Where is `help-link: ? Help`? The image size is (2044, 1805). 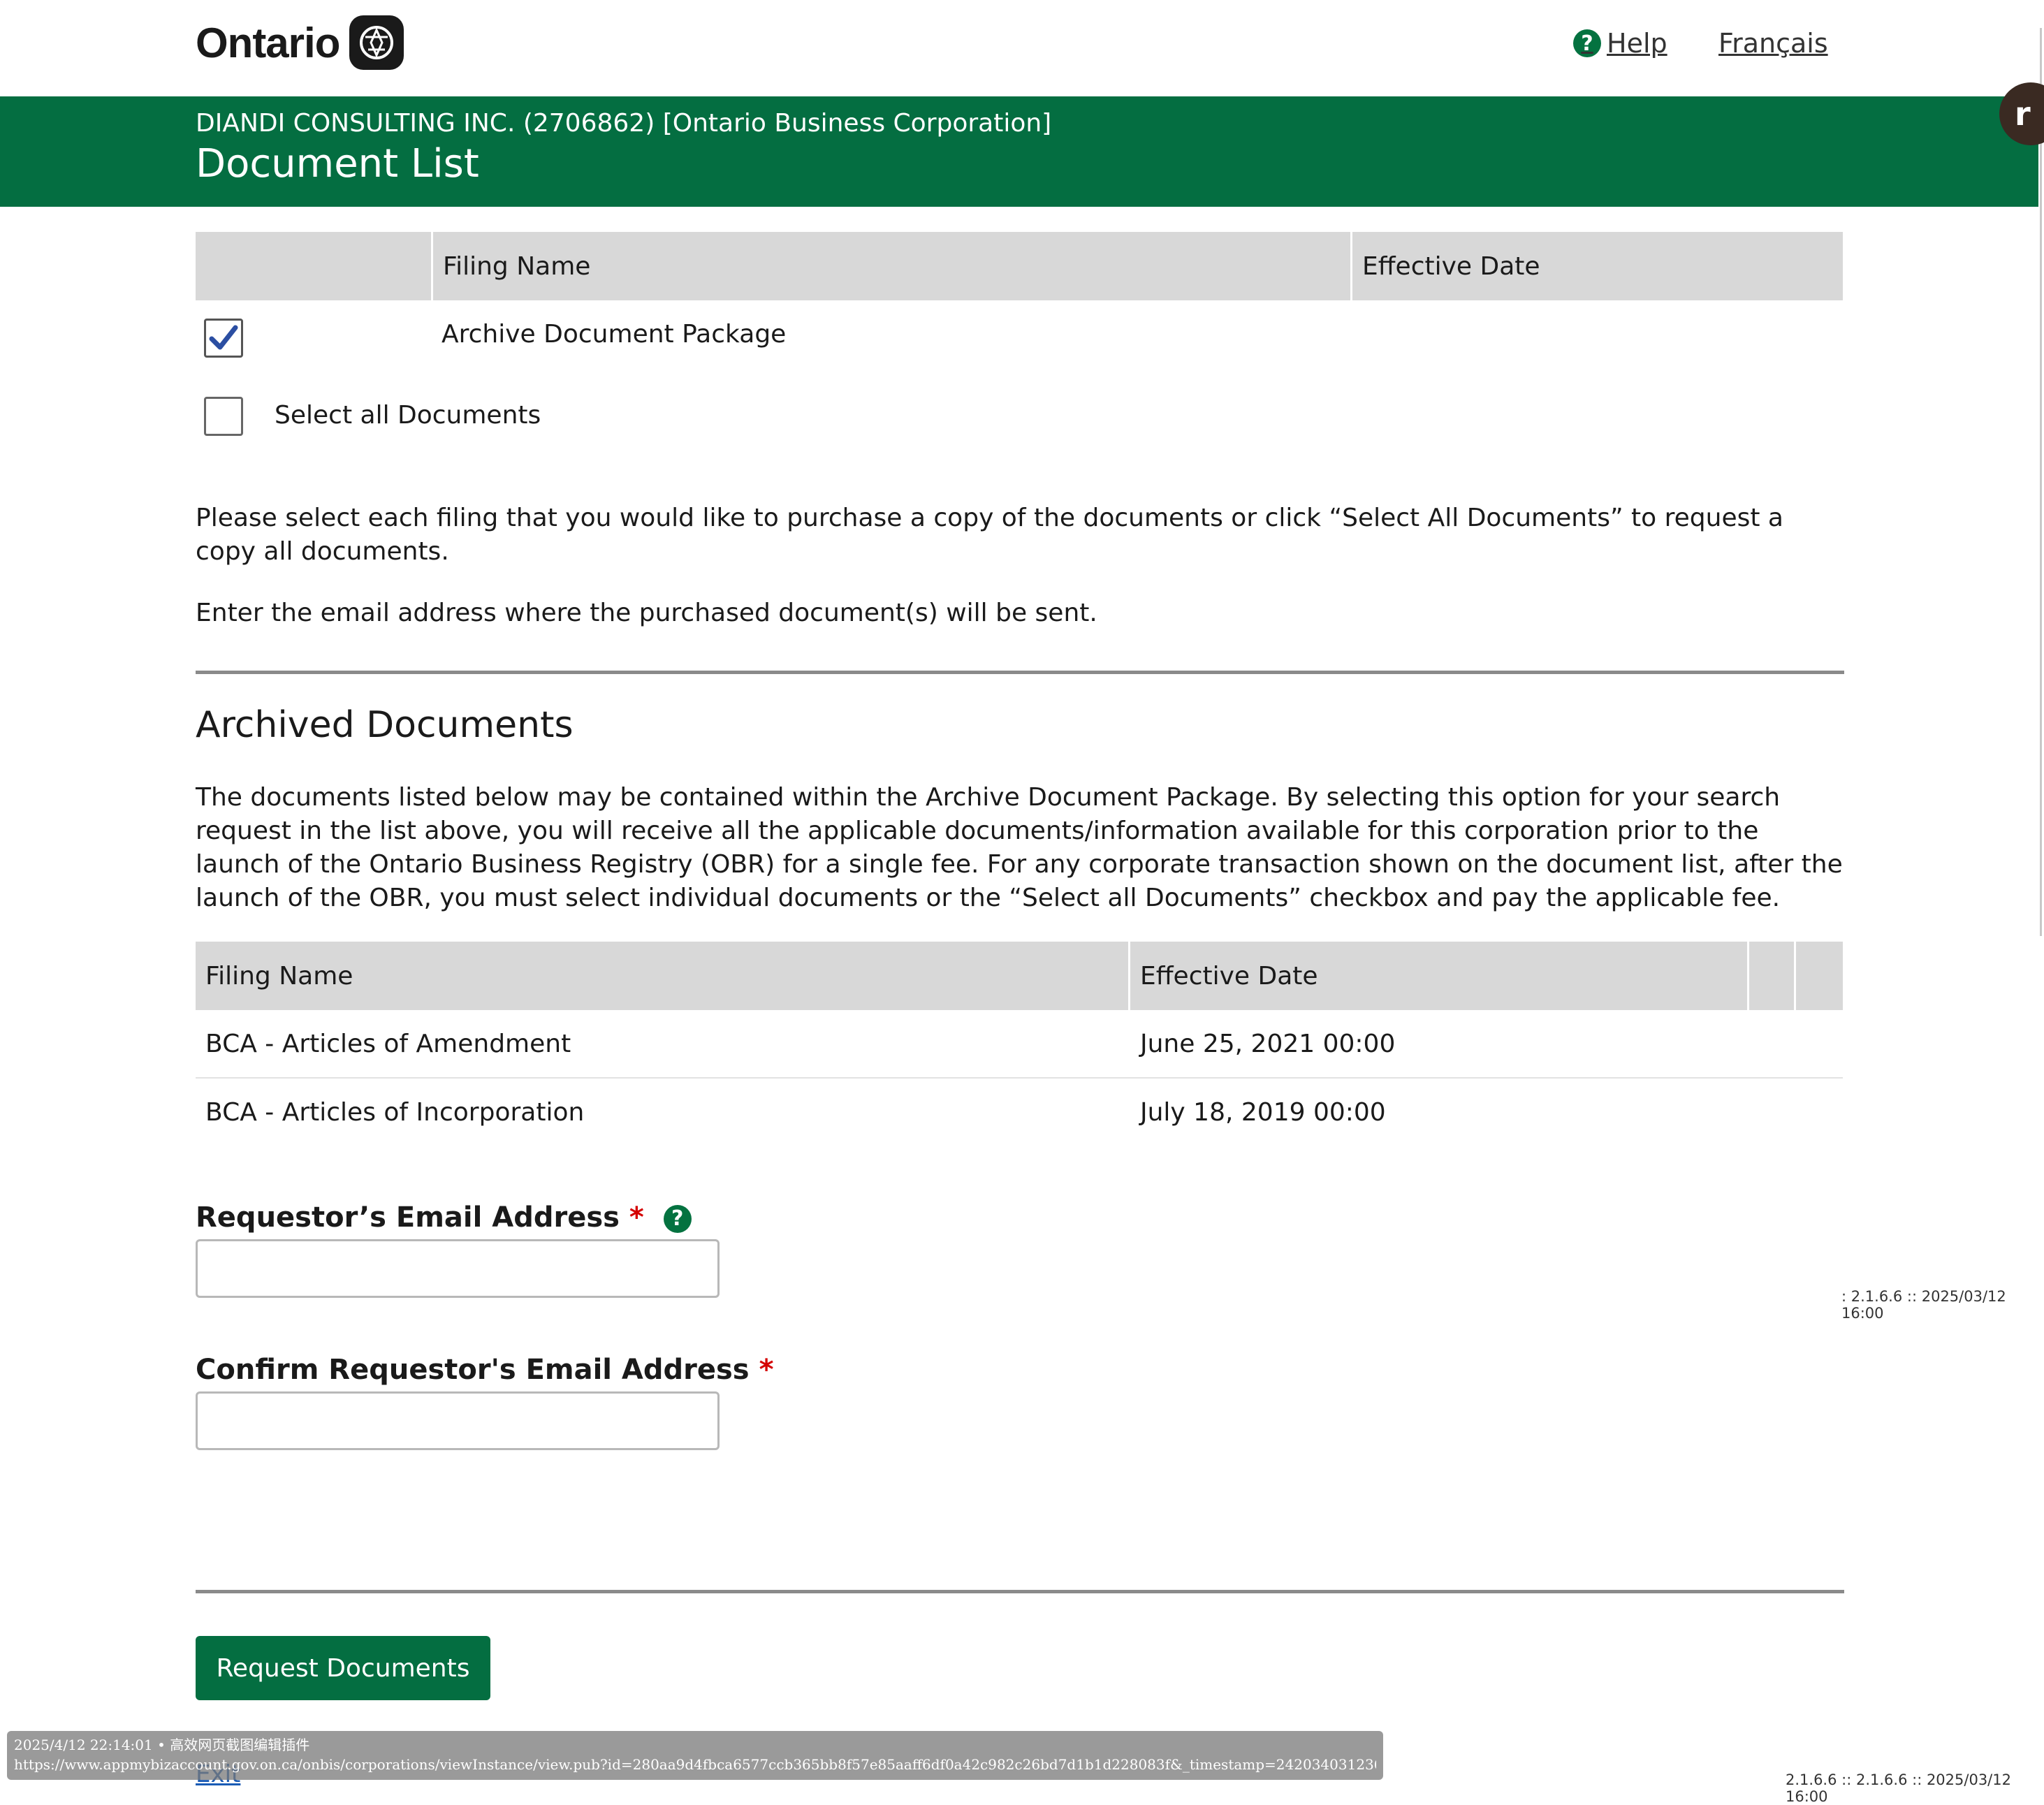 help-link: ? Help is located at coordinates (1620, 43).